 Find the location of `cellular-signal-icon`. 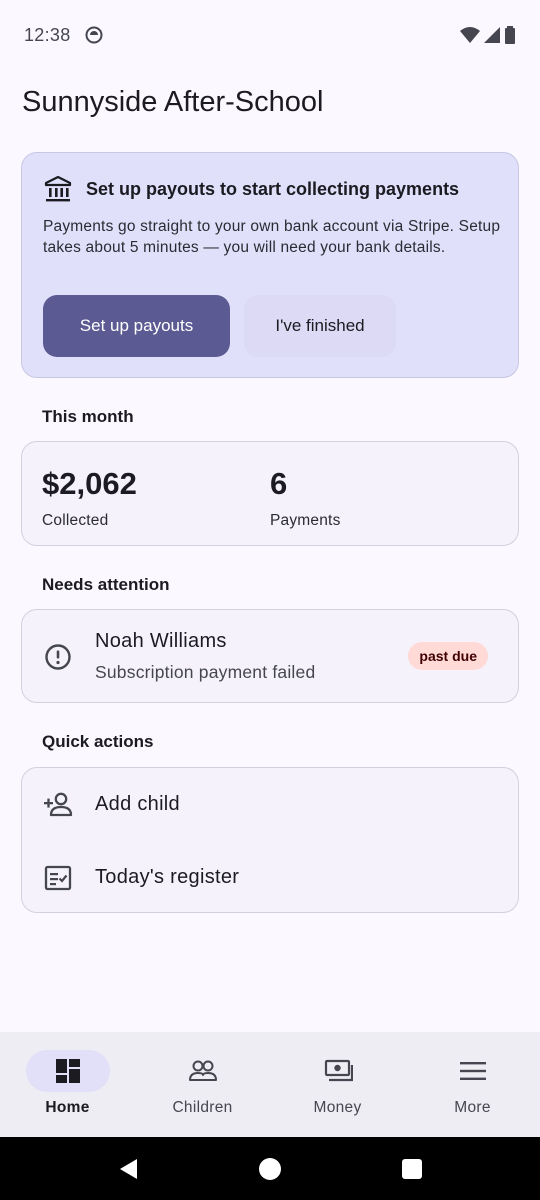

cellular-signal-icon is located at coordinates (492, 35).